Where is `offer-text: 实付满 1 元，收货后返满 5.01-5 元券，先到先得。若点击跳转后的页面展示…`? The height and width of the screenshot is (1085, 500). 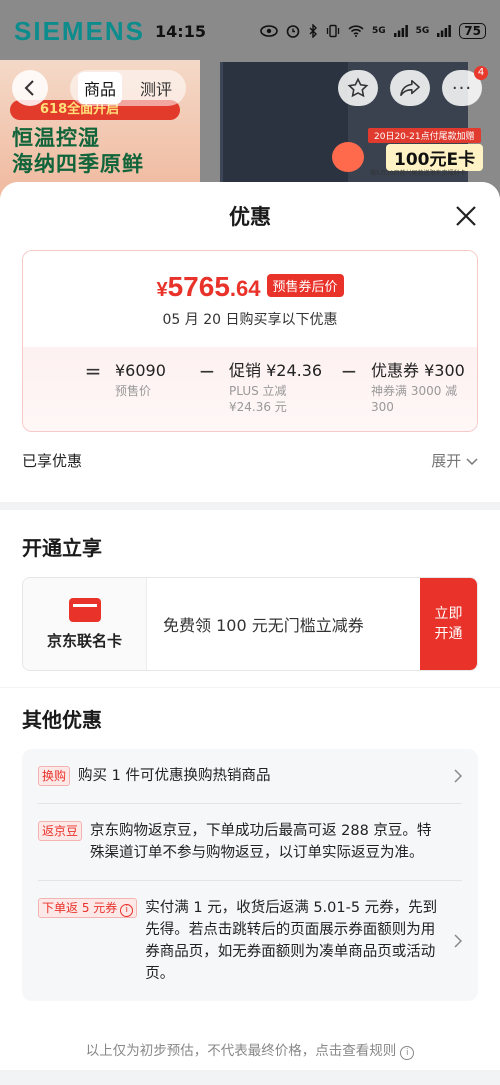
offer-text: 实付满 1 元，收货后返满 5.01-5 元券，先到先得。若点击跳转后的页面展示… is located at coordinates (291, 941).